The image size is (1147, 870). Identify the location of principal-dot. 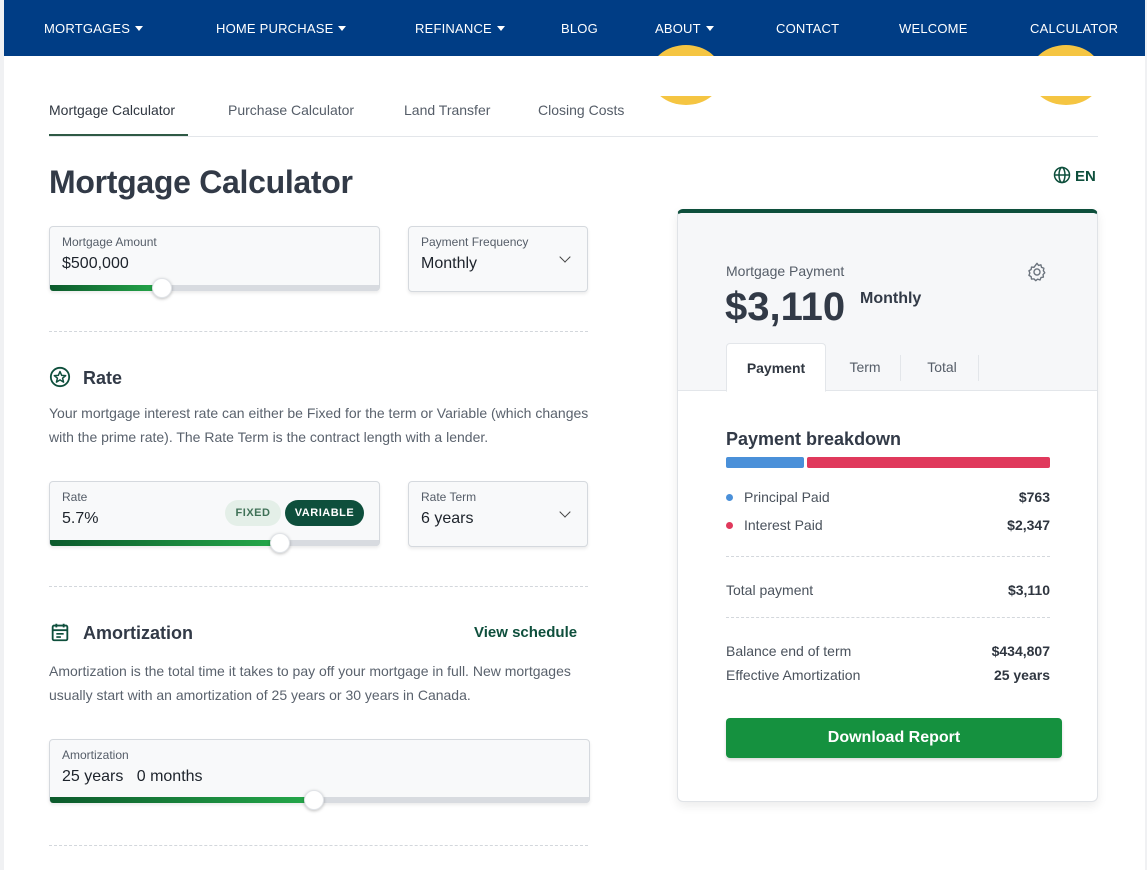
(729, 497).